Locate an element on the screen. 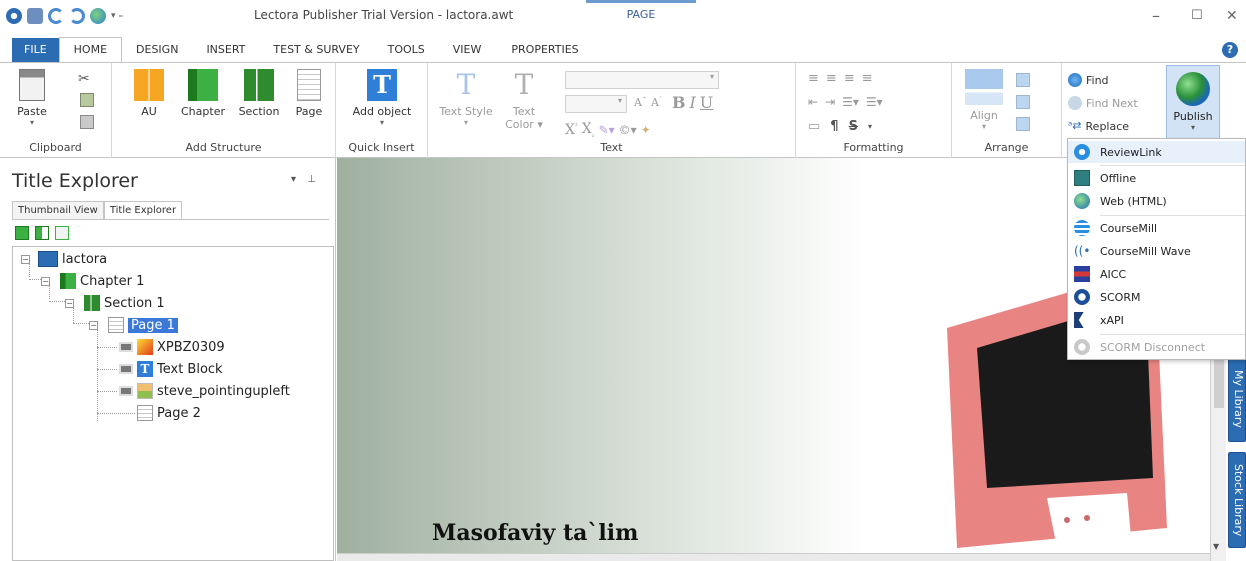 This screenshot has width=1246, height=561. italic-icon: I is located at coordinates (692, 102).